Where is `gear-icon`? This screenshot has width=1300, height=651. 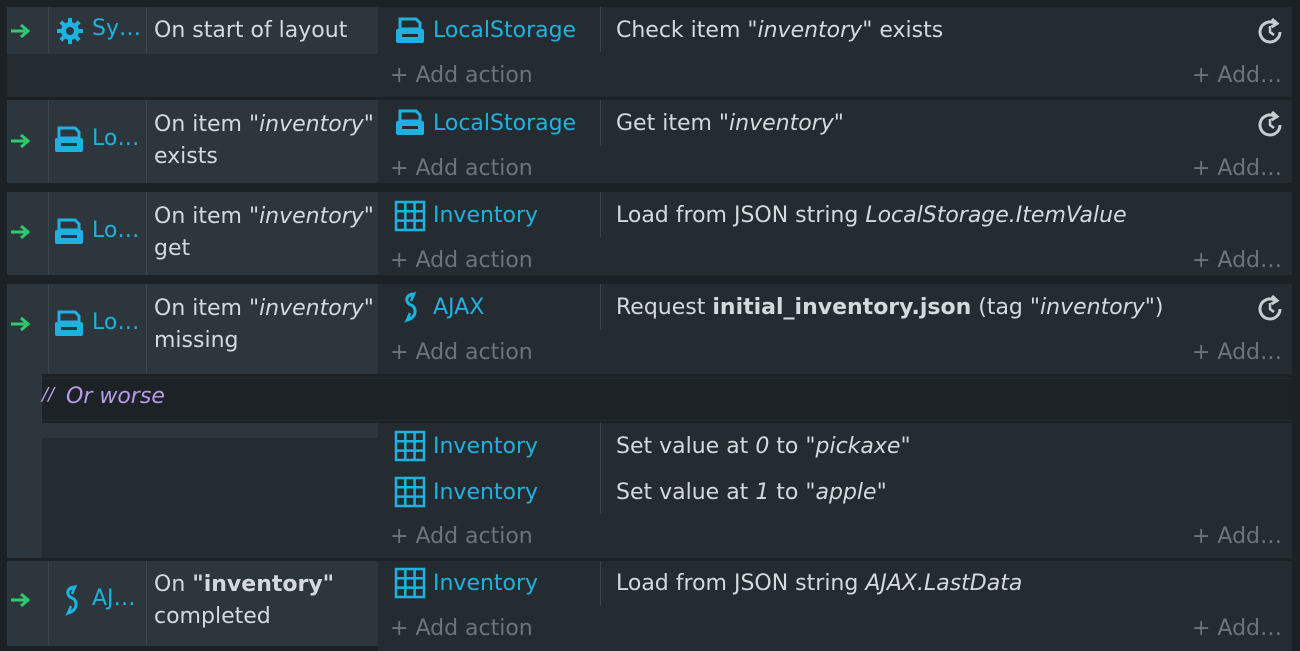
gear-icon is located at coordinates (70, 31).